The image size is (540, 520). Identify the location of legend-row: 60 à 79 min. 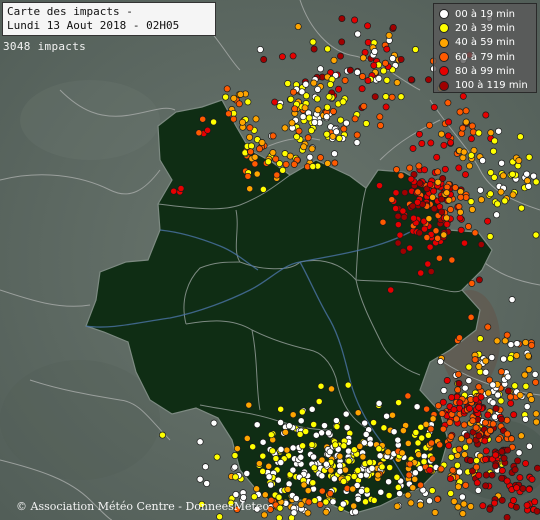
(487, 57).